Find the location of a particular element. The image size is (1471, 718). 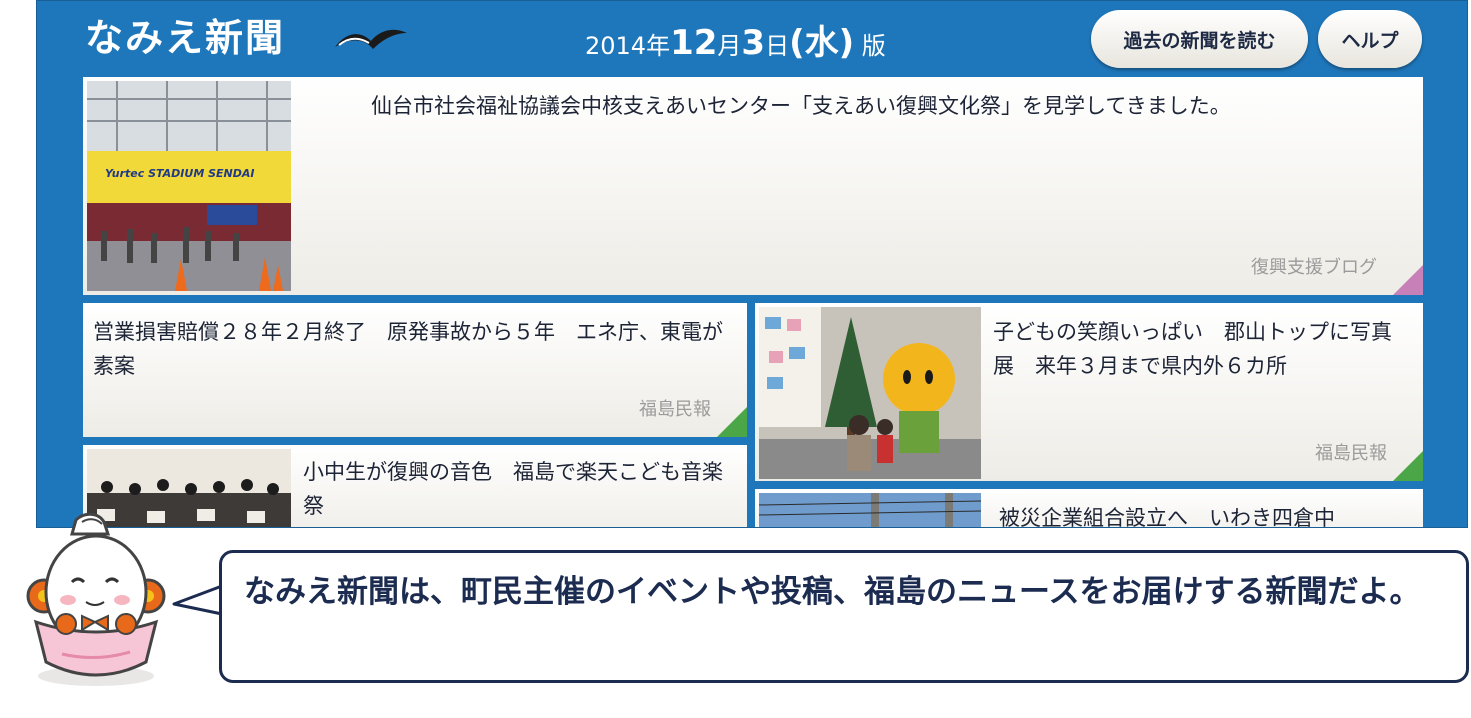

article-card: 営業損害賠償２８年２月終了 原発事故から５年 エネ庁、東電が素案 福島民報 is located at coordinates (415, 370).